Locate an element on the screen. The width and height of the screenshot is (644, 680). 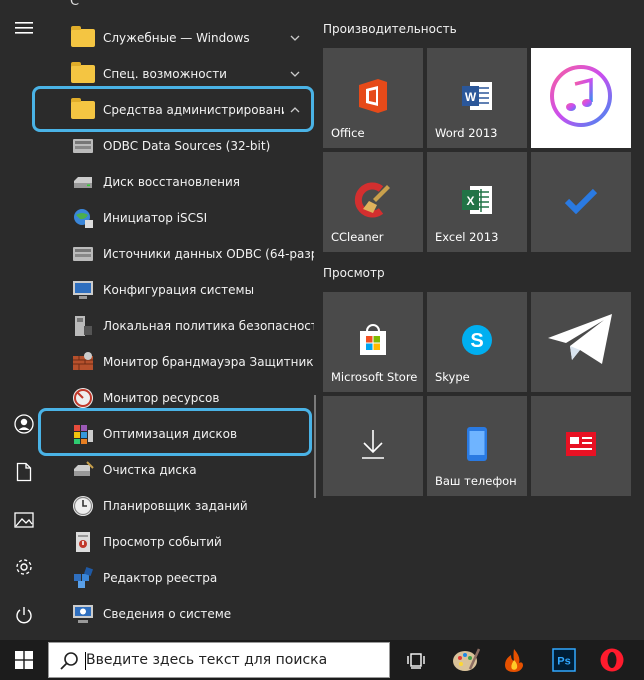
task-scheduler-icon is located at coordinates (83, 506).